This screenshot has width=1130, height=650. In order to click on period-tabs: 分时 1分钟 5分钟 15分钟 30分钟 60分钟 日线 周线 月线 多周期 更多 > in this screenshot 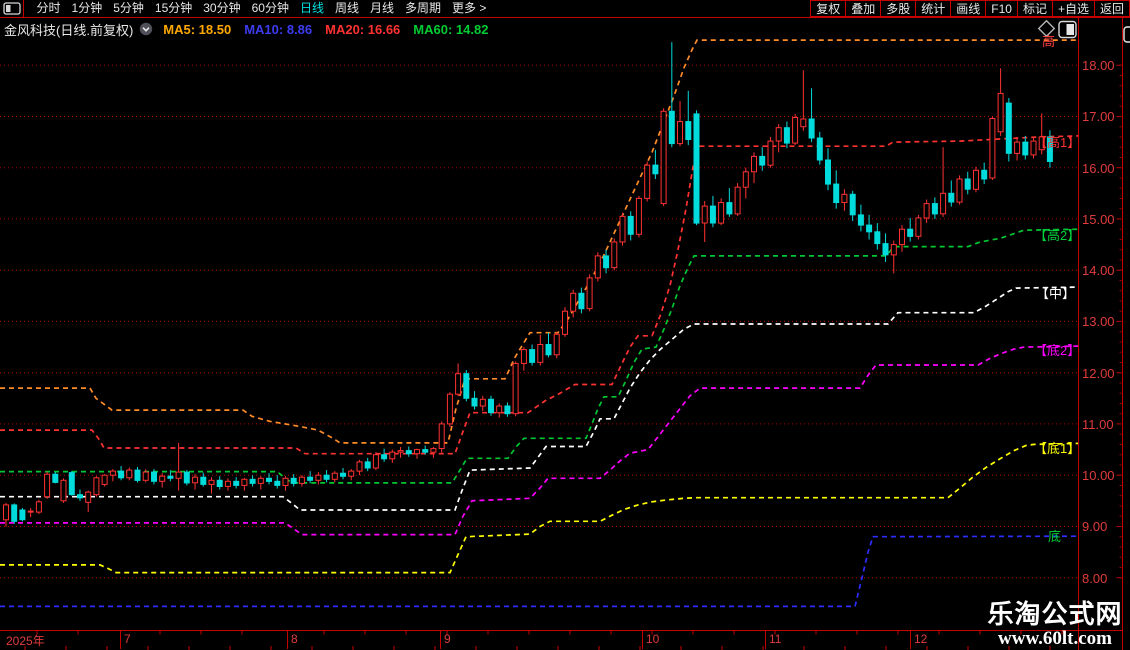, I will do `click(261, 8)`.